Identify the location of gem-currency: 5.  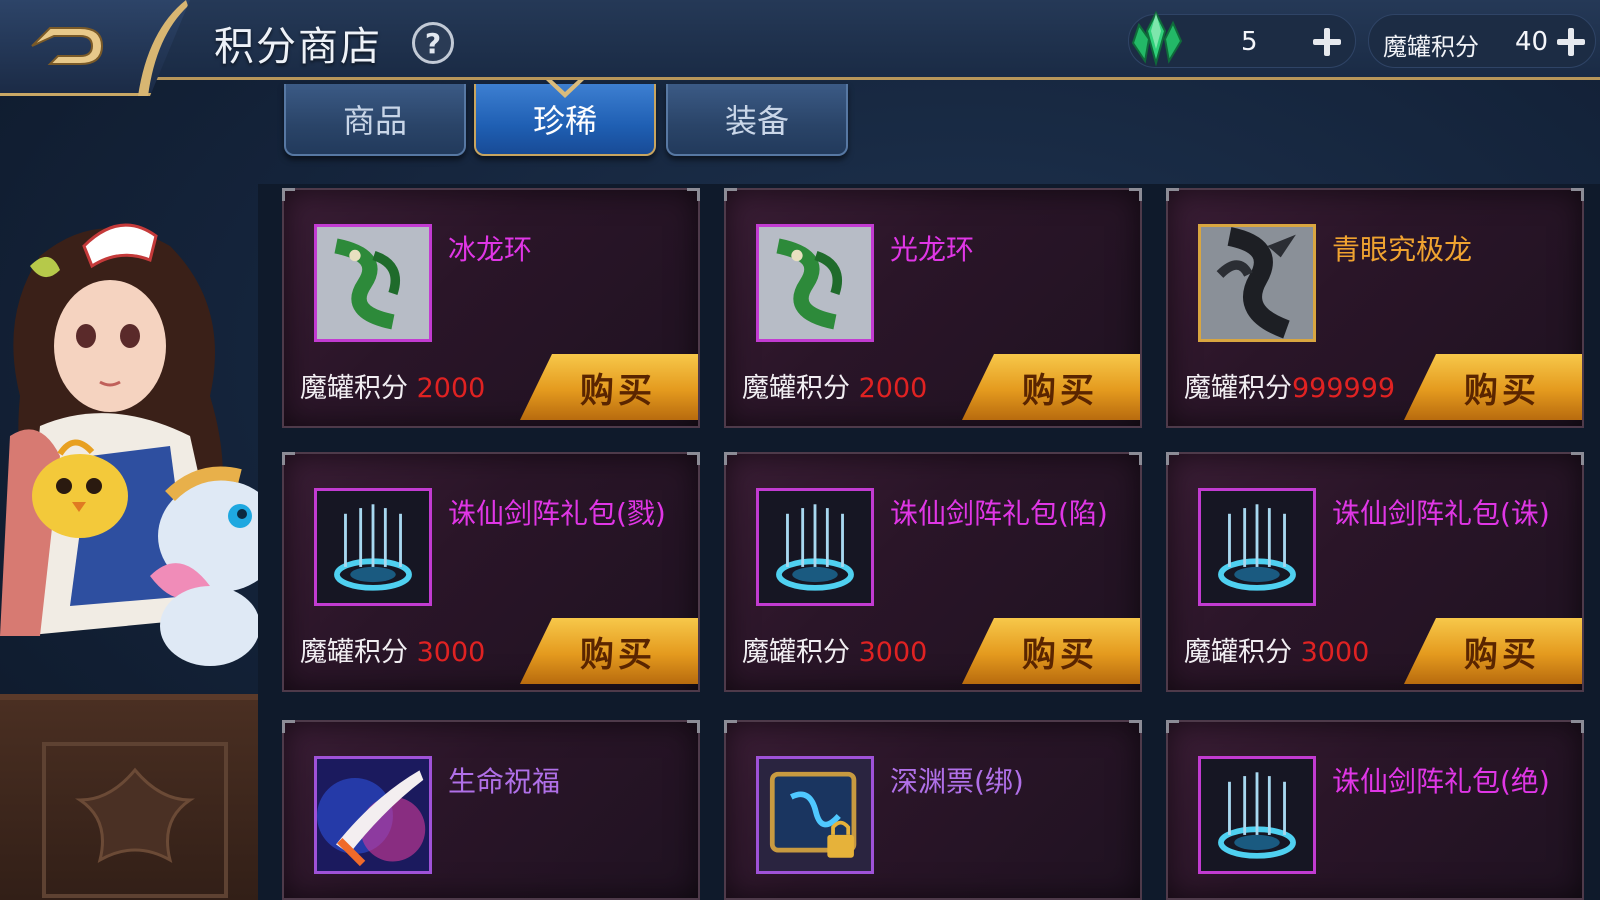
(1242, 39).